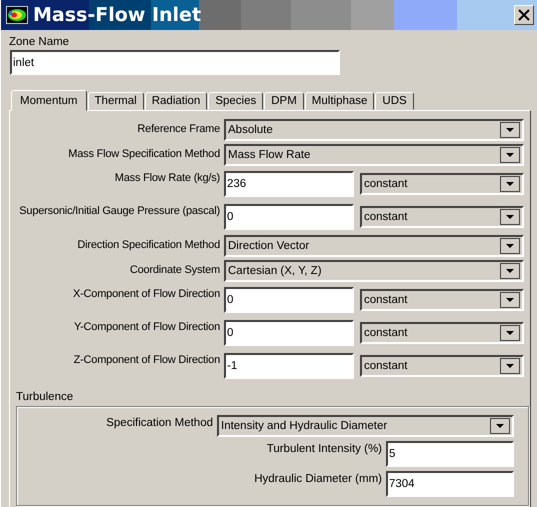  What do you see at coordinates (318, 479) in the screenshot?
I see `field-label: Hydraulic Diameter (mm)` at bounding box center [318, 479].